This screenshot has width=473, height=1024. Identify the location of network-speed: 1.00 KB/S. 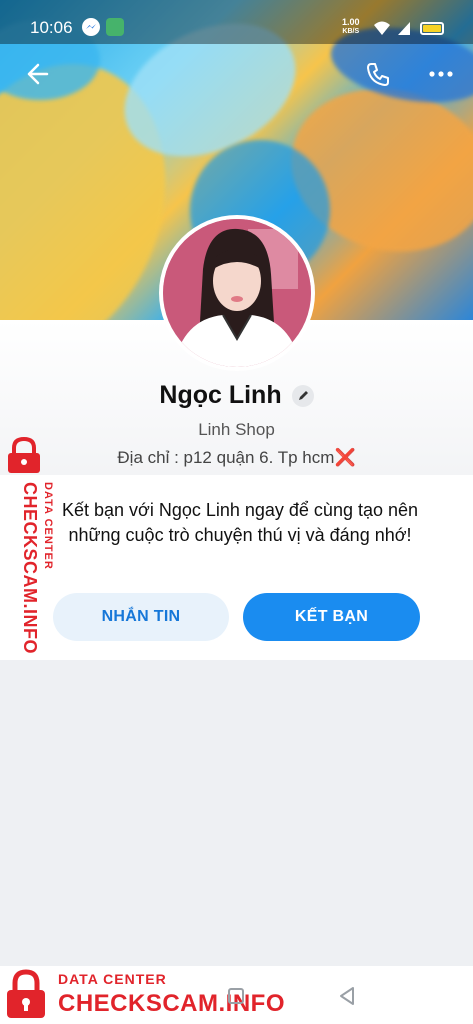
(351, 27).